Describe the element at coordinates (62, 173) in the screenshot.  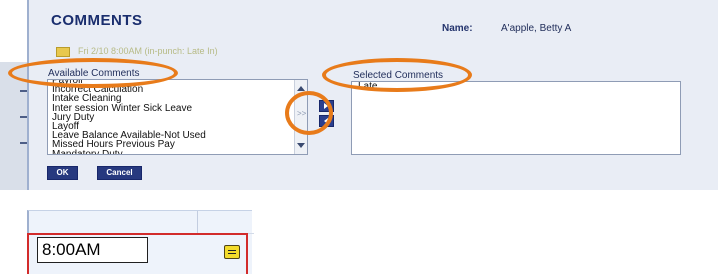
I see `ok-button: OK` at that location.